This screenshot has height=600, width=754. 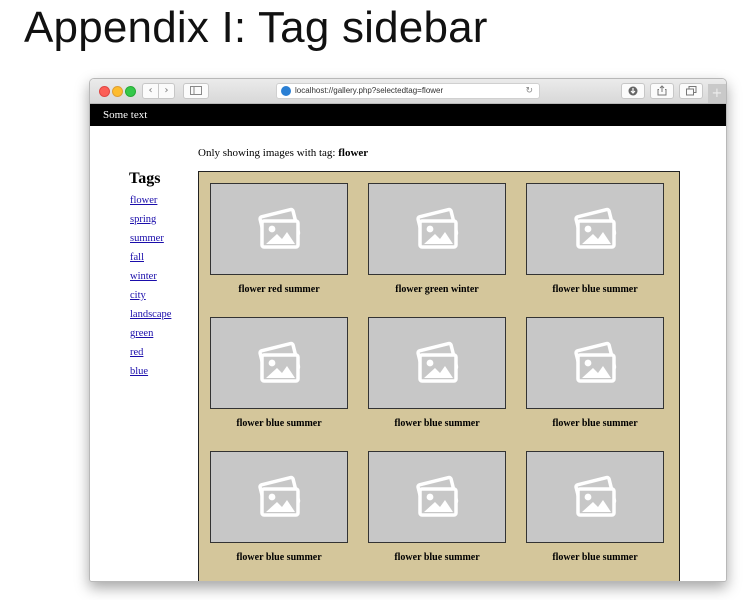 I want to click on show-tabs-button, so click(x=691, y=91).